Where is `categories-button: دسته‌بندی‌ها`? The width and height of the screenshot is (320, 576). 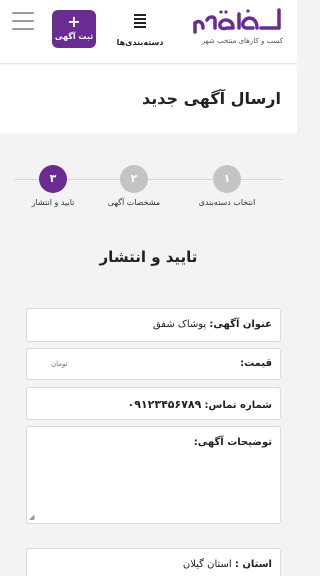 categories-button: دسته‌بندی‌ها is located at coordinates (140, 31).